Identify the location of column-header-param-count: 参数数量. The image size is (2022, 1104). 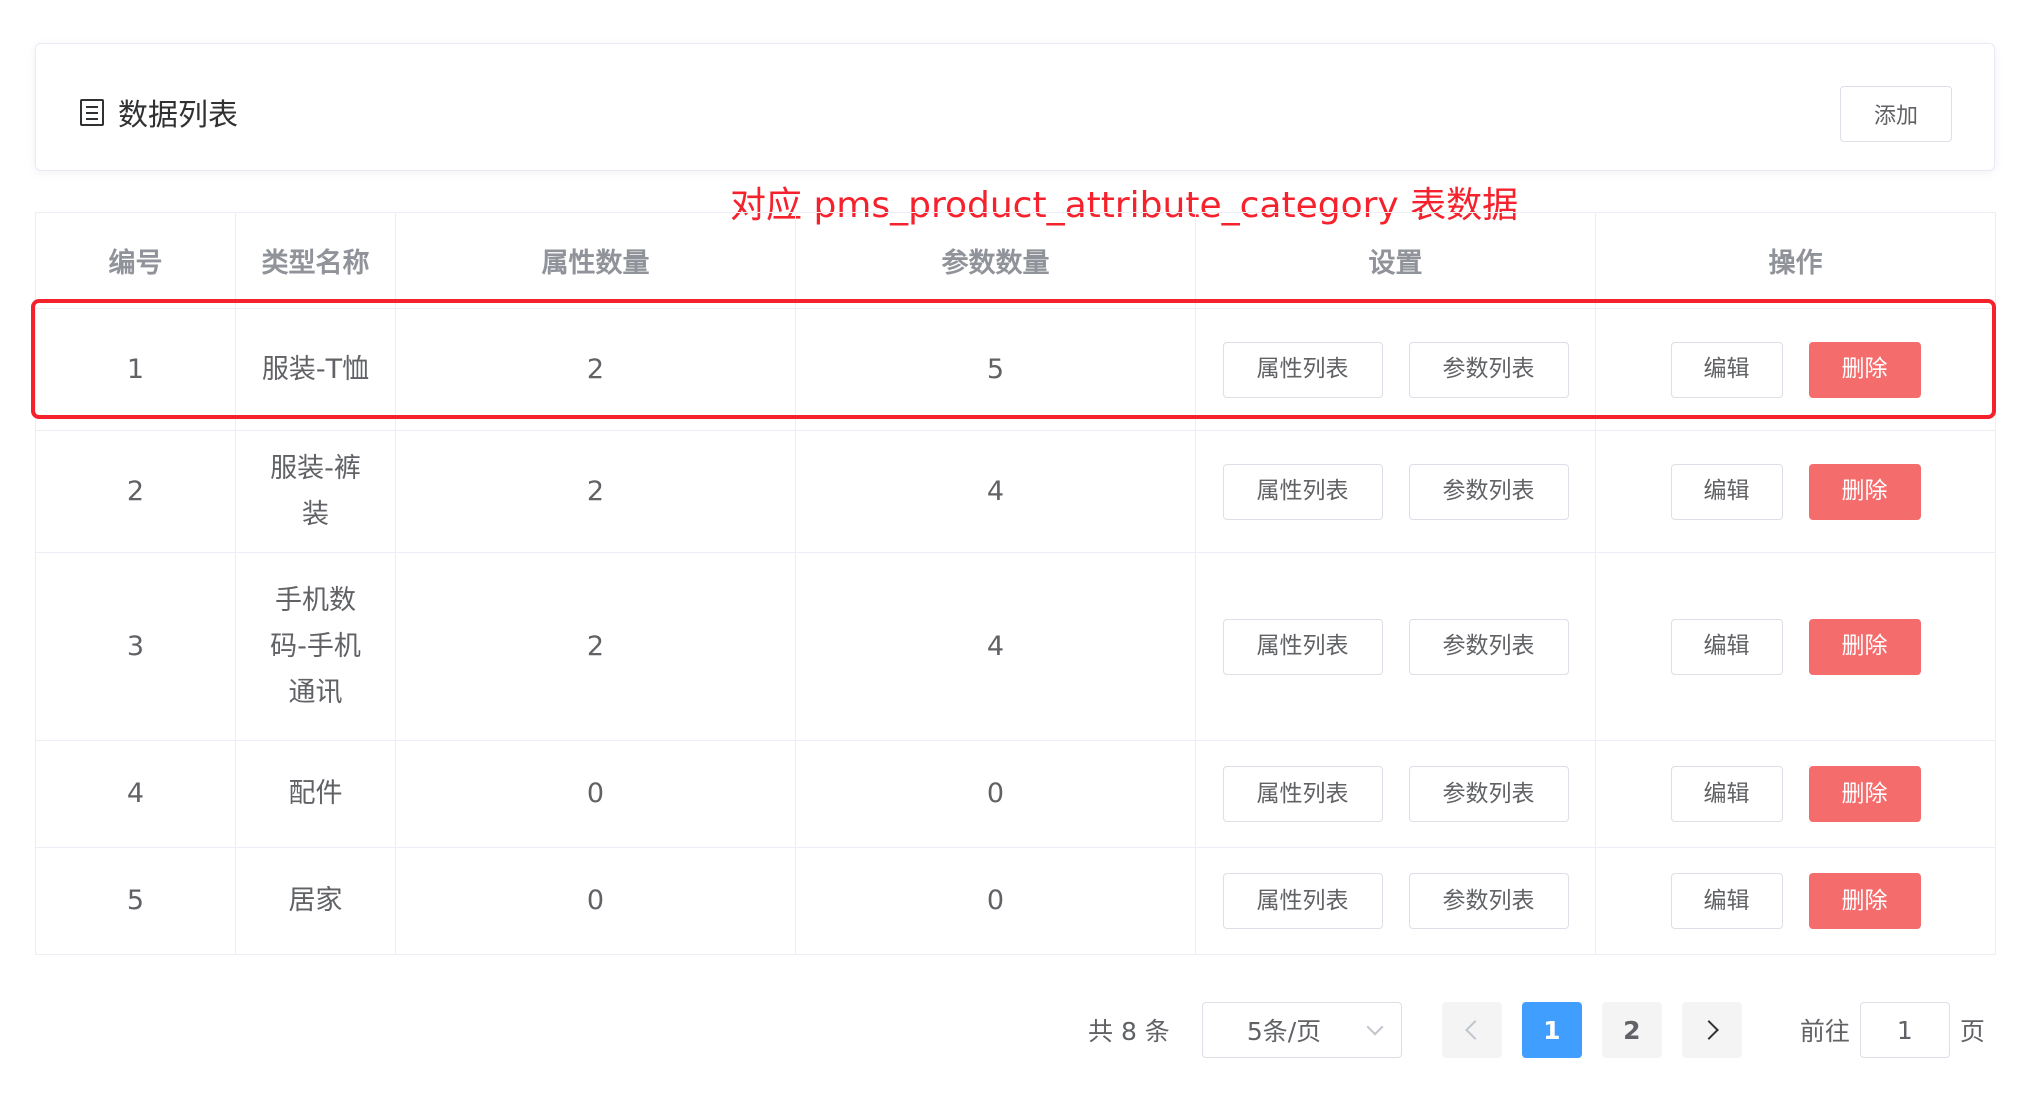
(995, 260).